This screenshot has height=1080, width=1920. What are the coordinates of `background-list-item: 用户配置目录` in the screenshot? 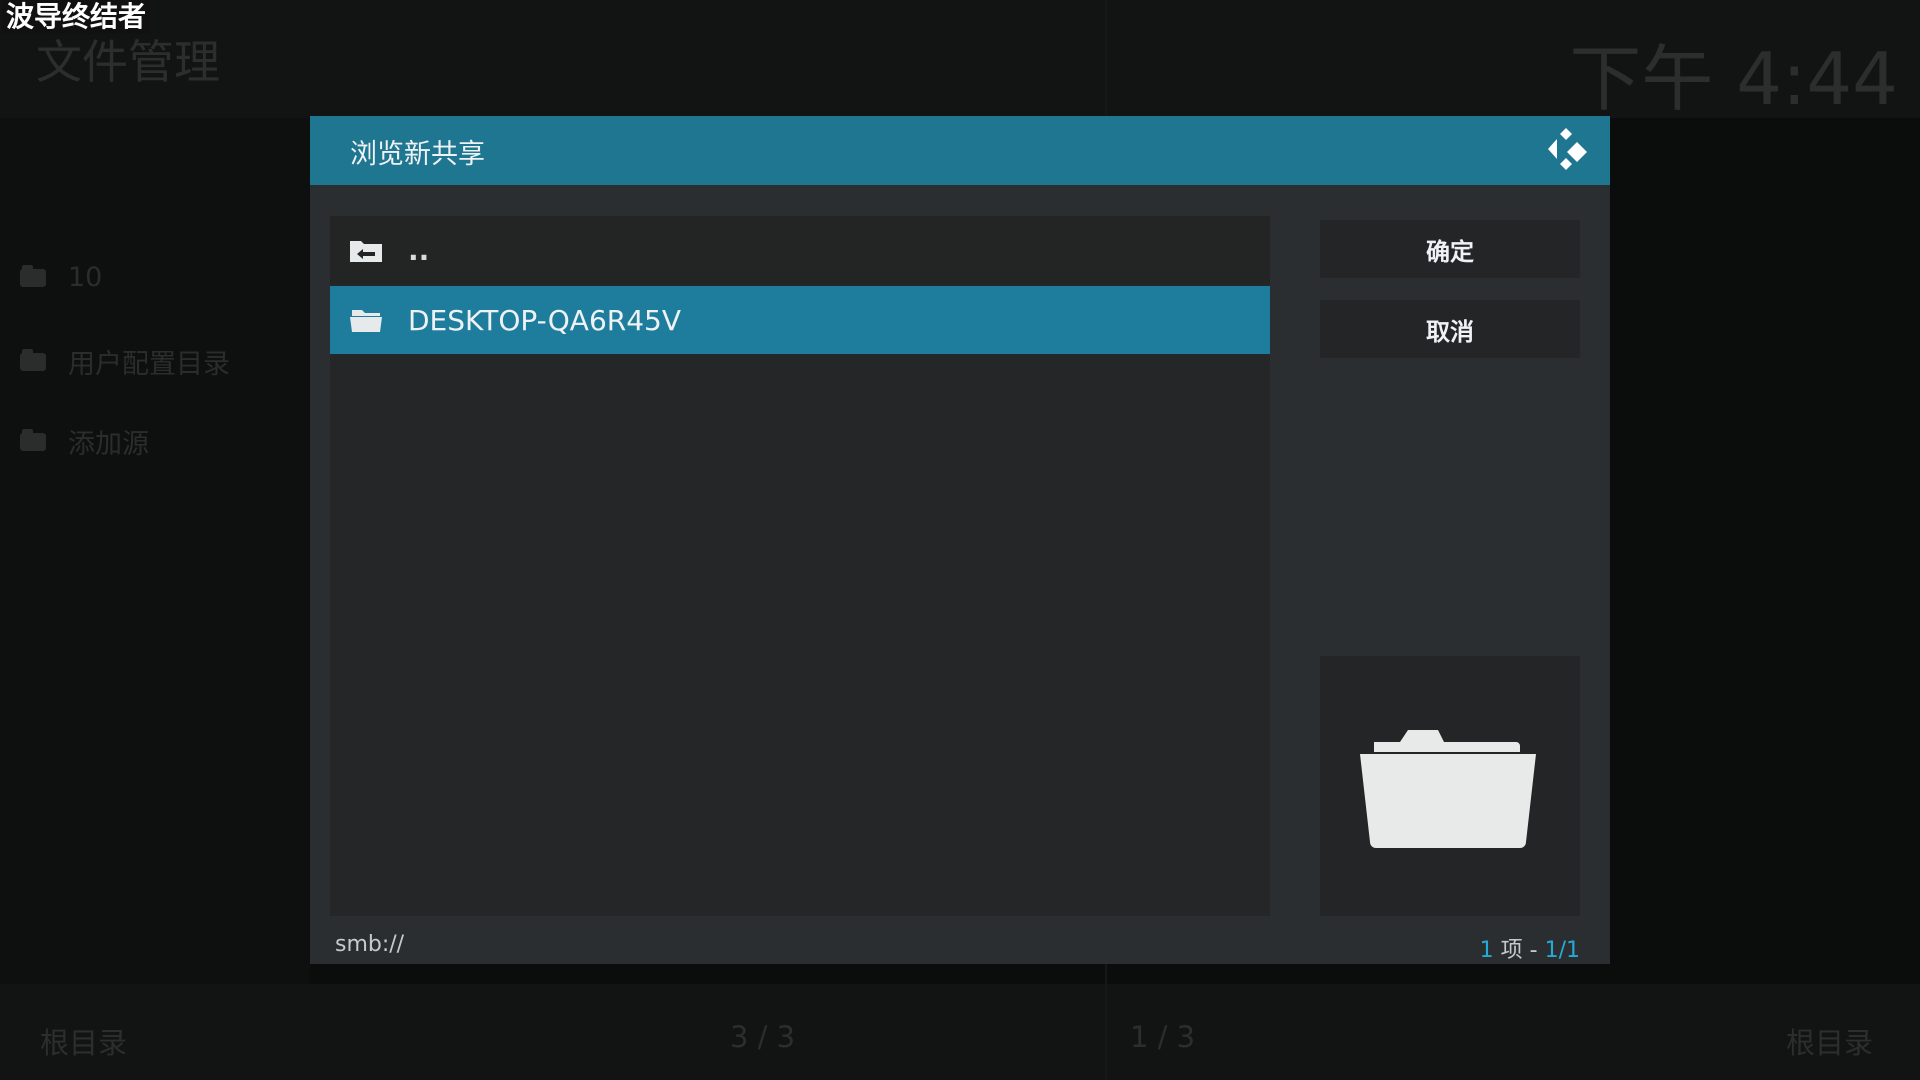 It's located at (125, 361).